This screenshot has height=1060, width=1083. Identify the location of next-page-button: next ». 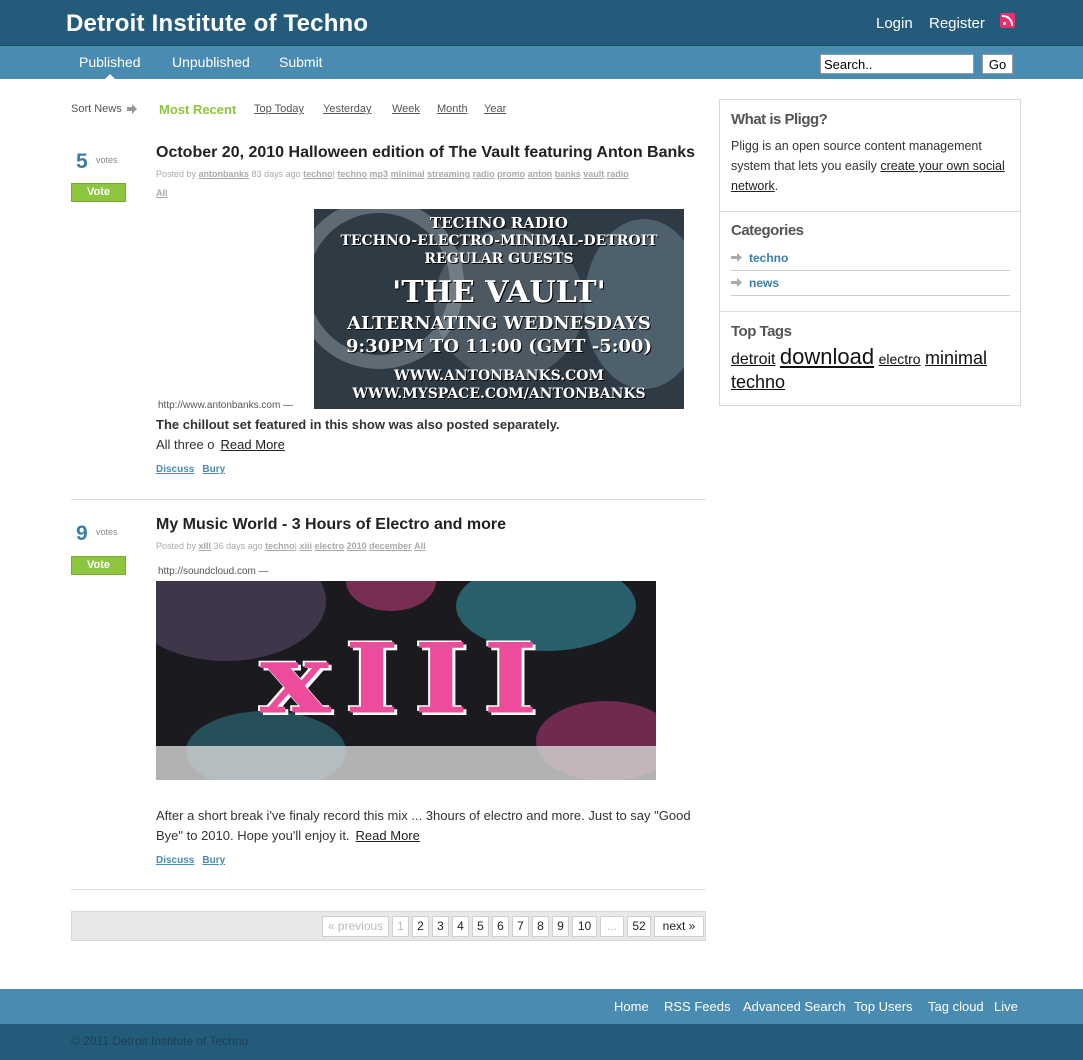
(679, 926).